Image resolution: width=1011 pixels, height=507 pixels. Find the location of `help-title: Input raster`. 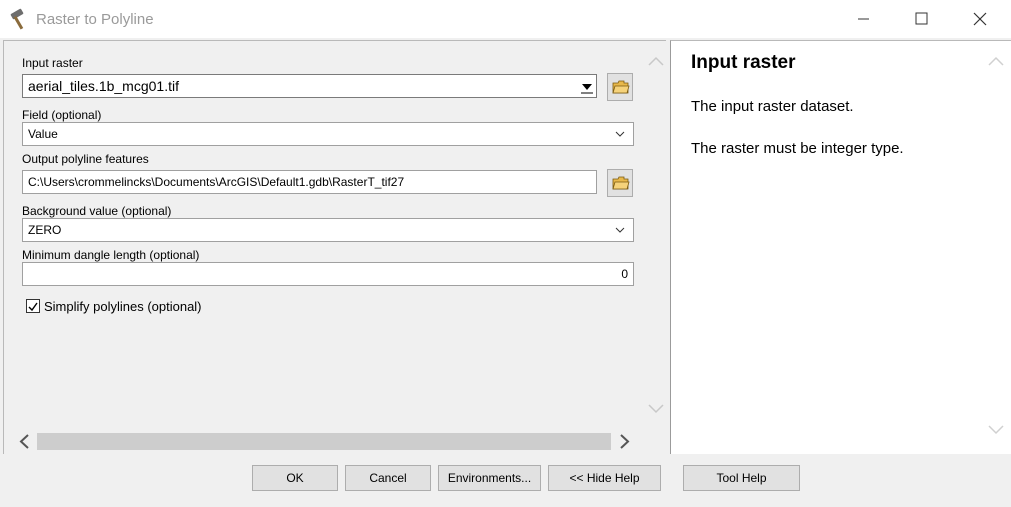

help-title: Input raster is located at coordinates (743, 62).